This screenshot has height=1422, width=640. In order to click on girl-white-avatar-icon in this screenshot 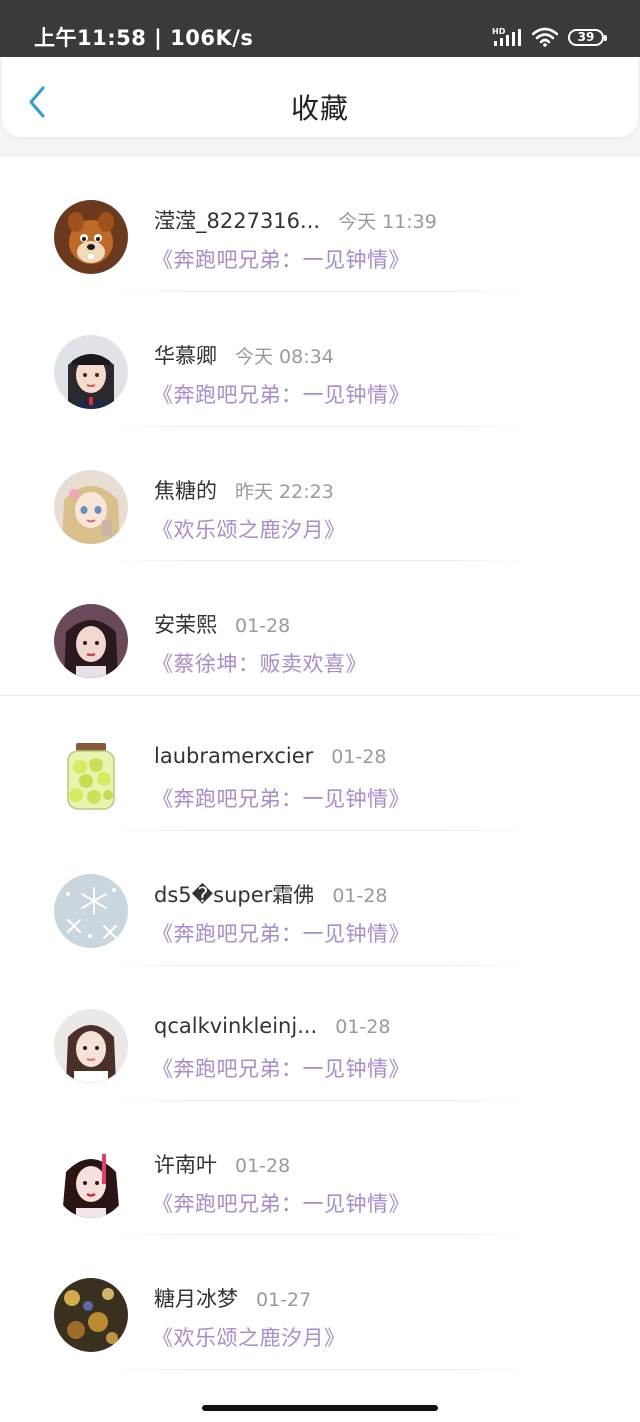, I will do `click(91, 1045)`.